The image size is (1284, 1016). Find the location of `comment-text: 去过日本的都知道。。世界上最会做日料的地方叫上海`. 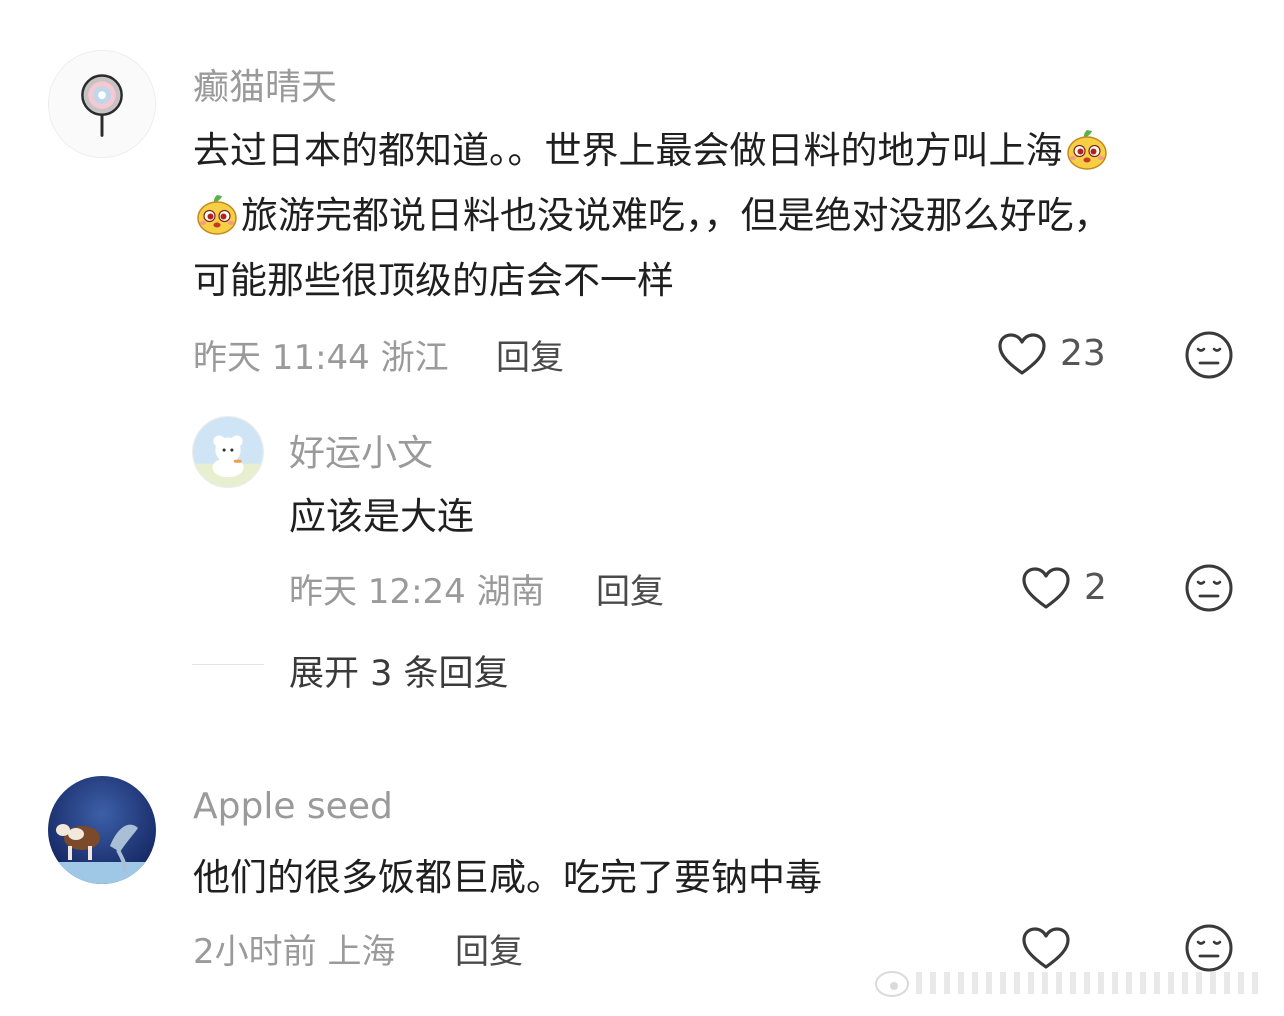

comment-text: 去过日本的都知道。。世界上最会做日料的地方叫上海 is located at coordinates (628, 150).